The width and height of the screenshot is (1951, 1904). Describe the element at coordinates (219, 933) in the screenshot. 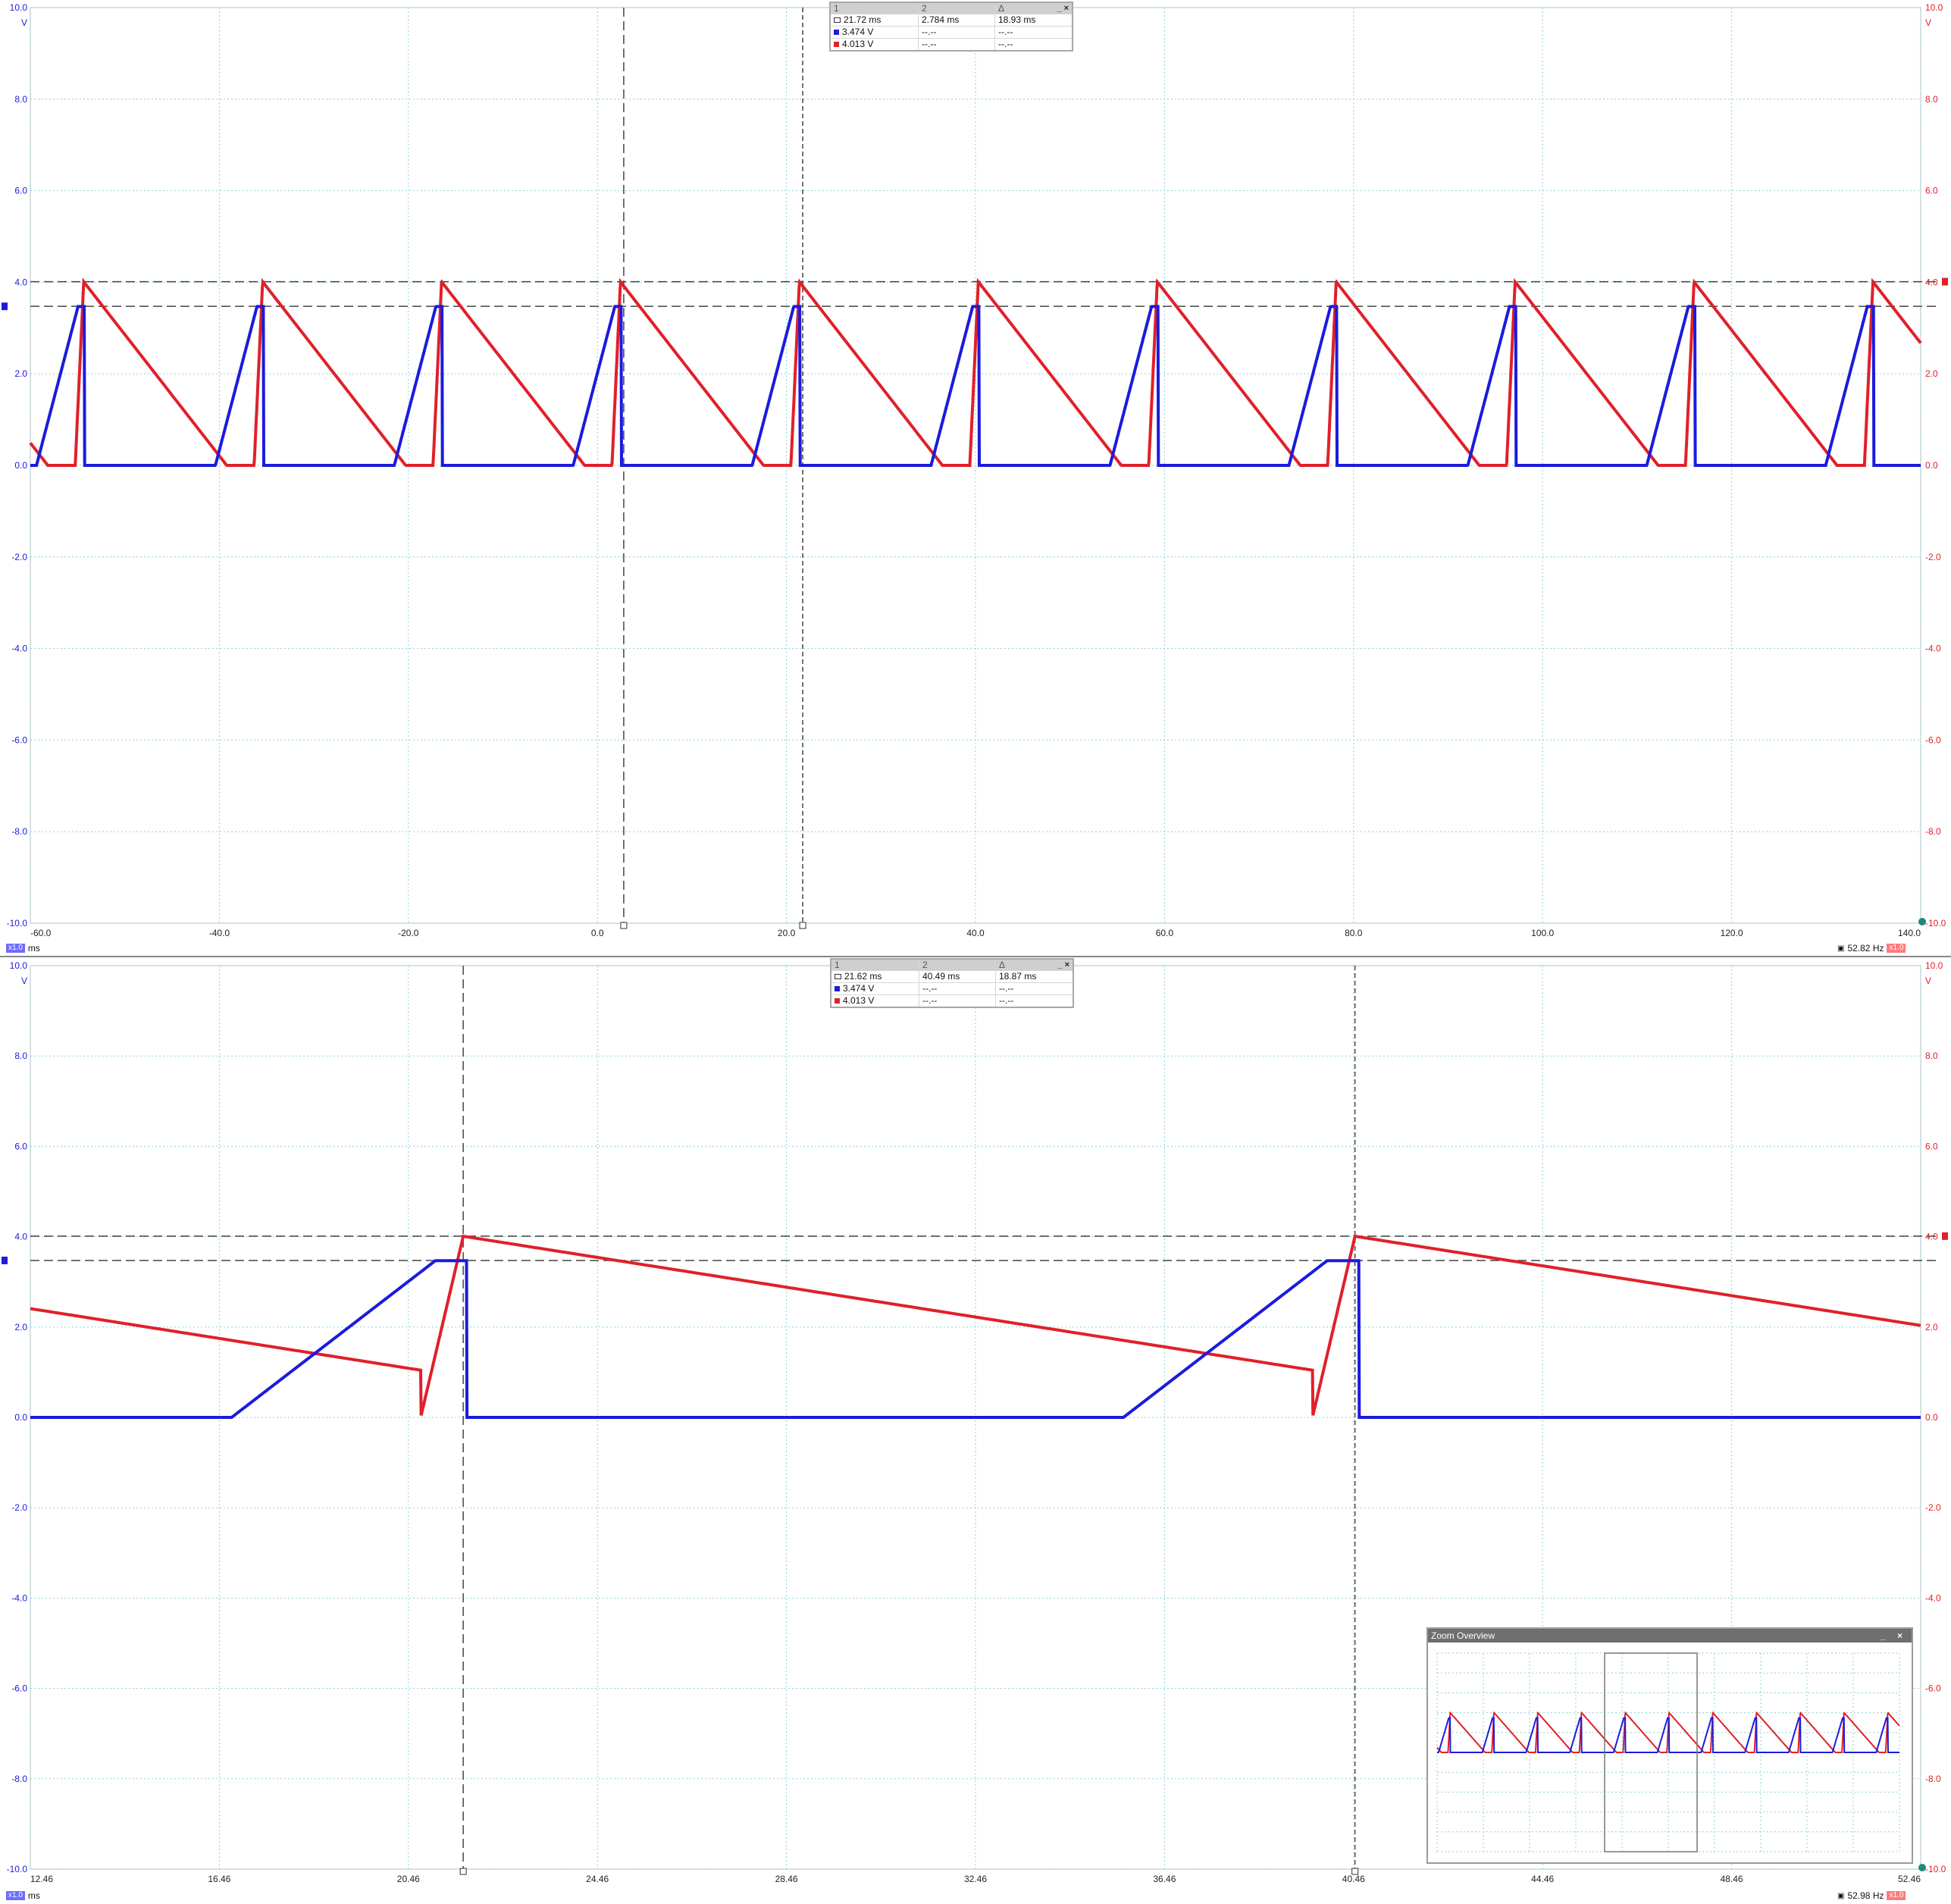

I see `x-tick-label: -40.0` at that location.